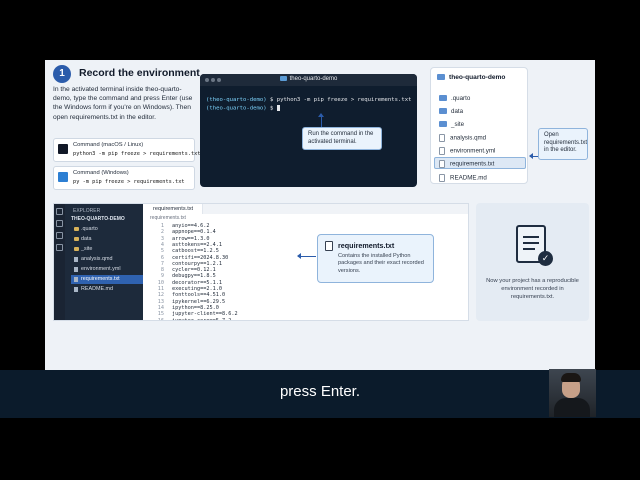 This screenshot has width=640, height=480. What do you see at coordinates (160, 314) in the screenshot?
I see `line-number: 15` at bounding box center [160, 314].